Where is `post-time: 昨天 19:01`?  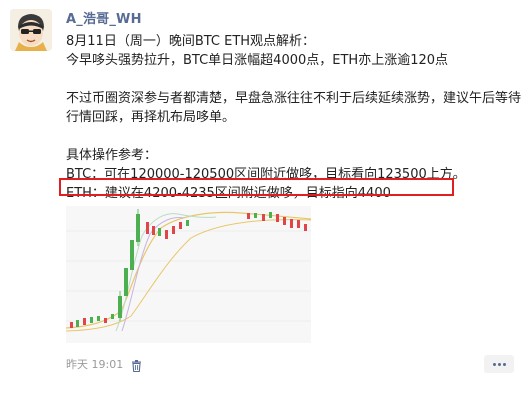
post-time: 昨天 19:01 is located at coordinates (95, 364).